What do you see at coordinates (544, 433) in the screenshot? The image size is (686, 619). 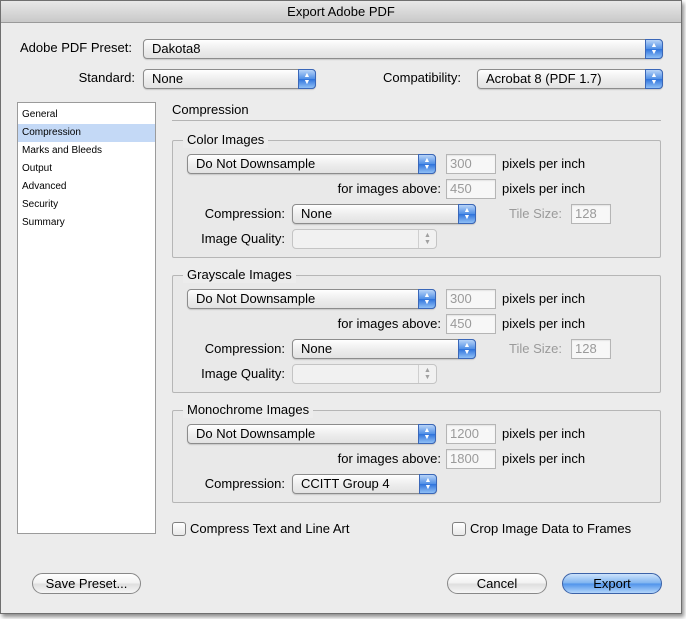 I see `monochrome-ppi-unit: pixels per inch` at bounding box center [544, 433].